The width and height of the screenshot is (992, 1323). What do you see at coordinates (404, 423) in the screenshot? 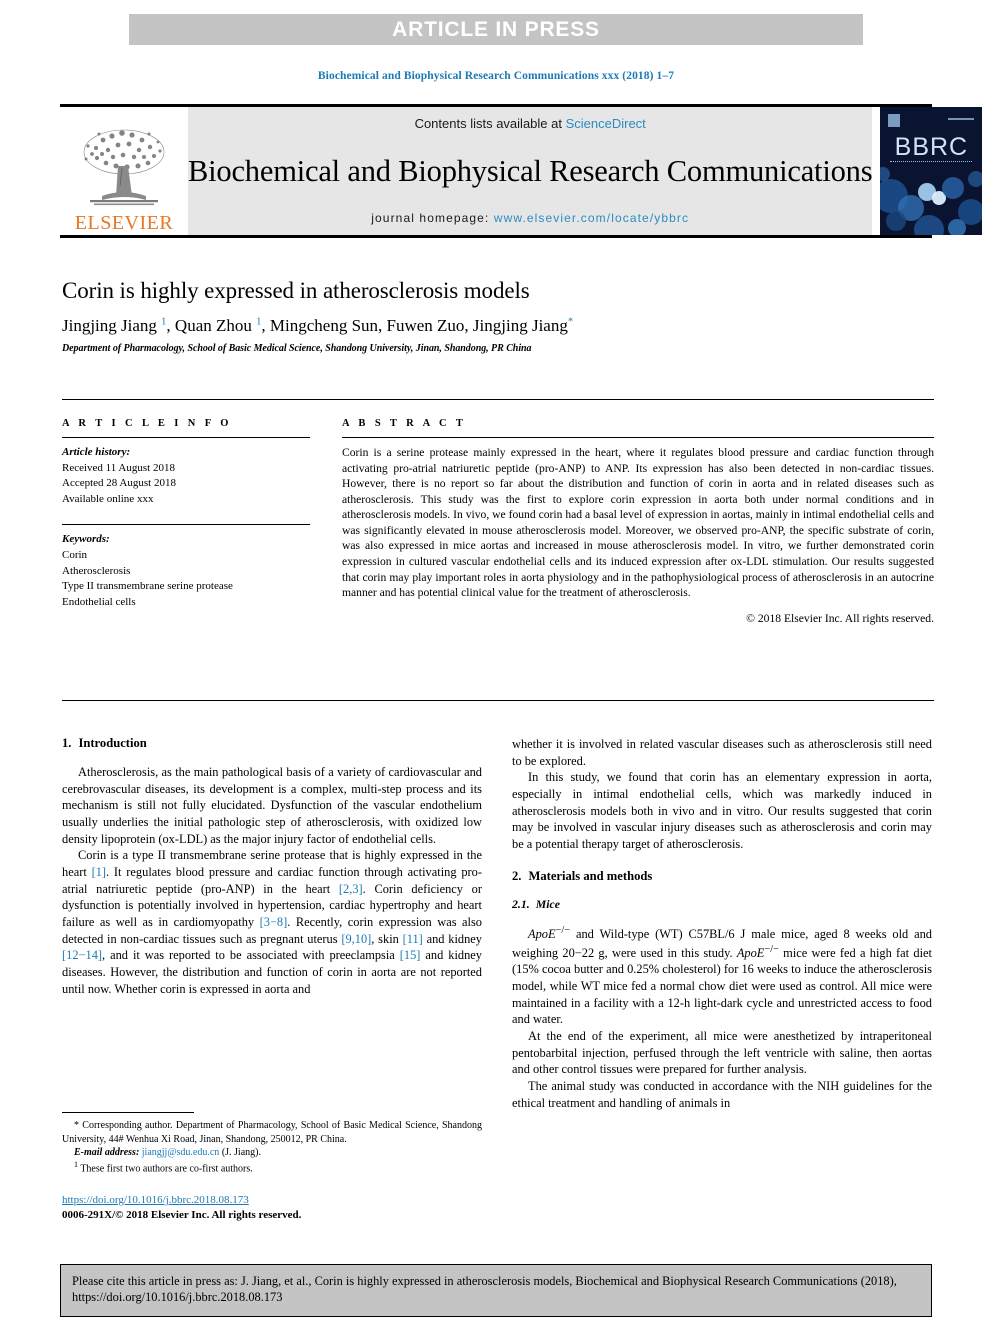
I see `abstract-heading: A B S T R A C T` at bounding box center [404, 423].